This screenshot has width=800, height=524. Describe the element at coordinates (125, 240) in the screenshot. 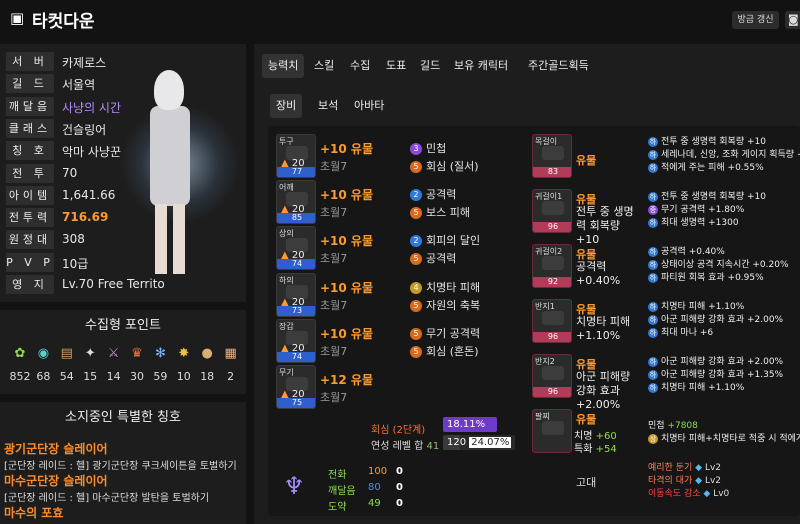

I see `stat-row: 원정대 308` at that location.